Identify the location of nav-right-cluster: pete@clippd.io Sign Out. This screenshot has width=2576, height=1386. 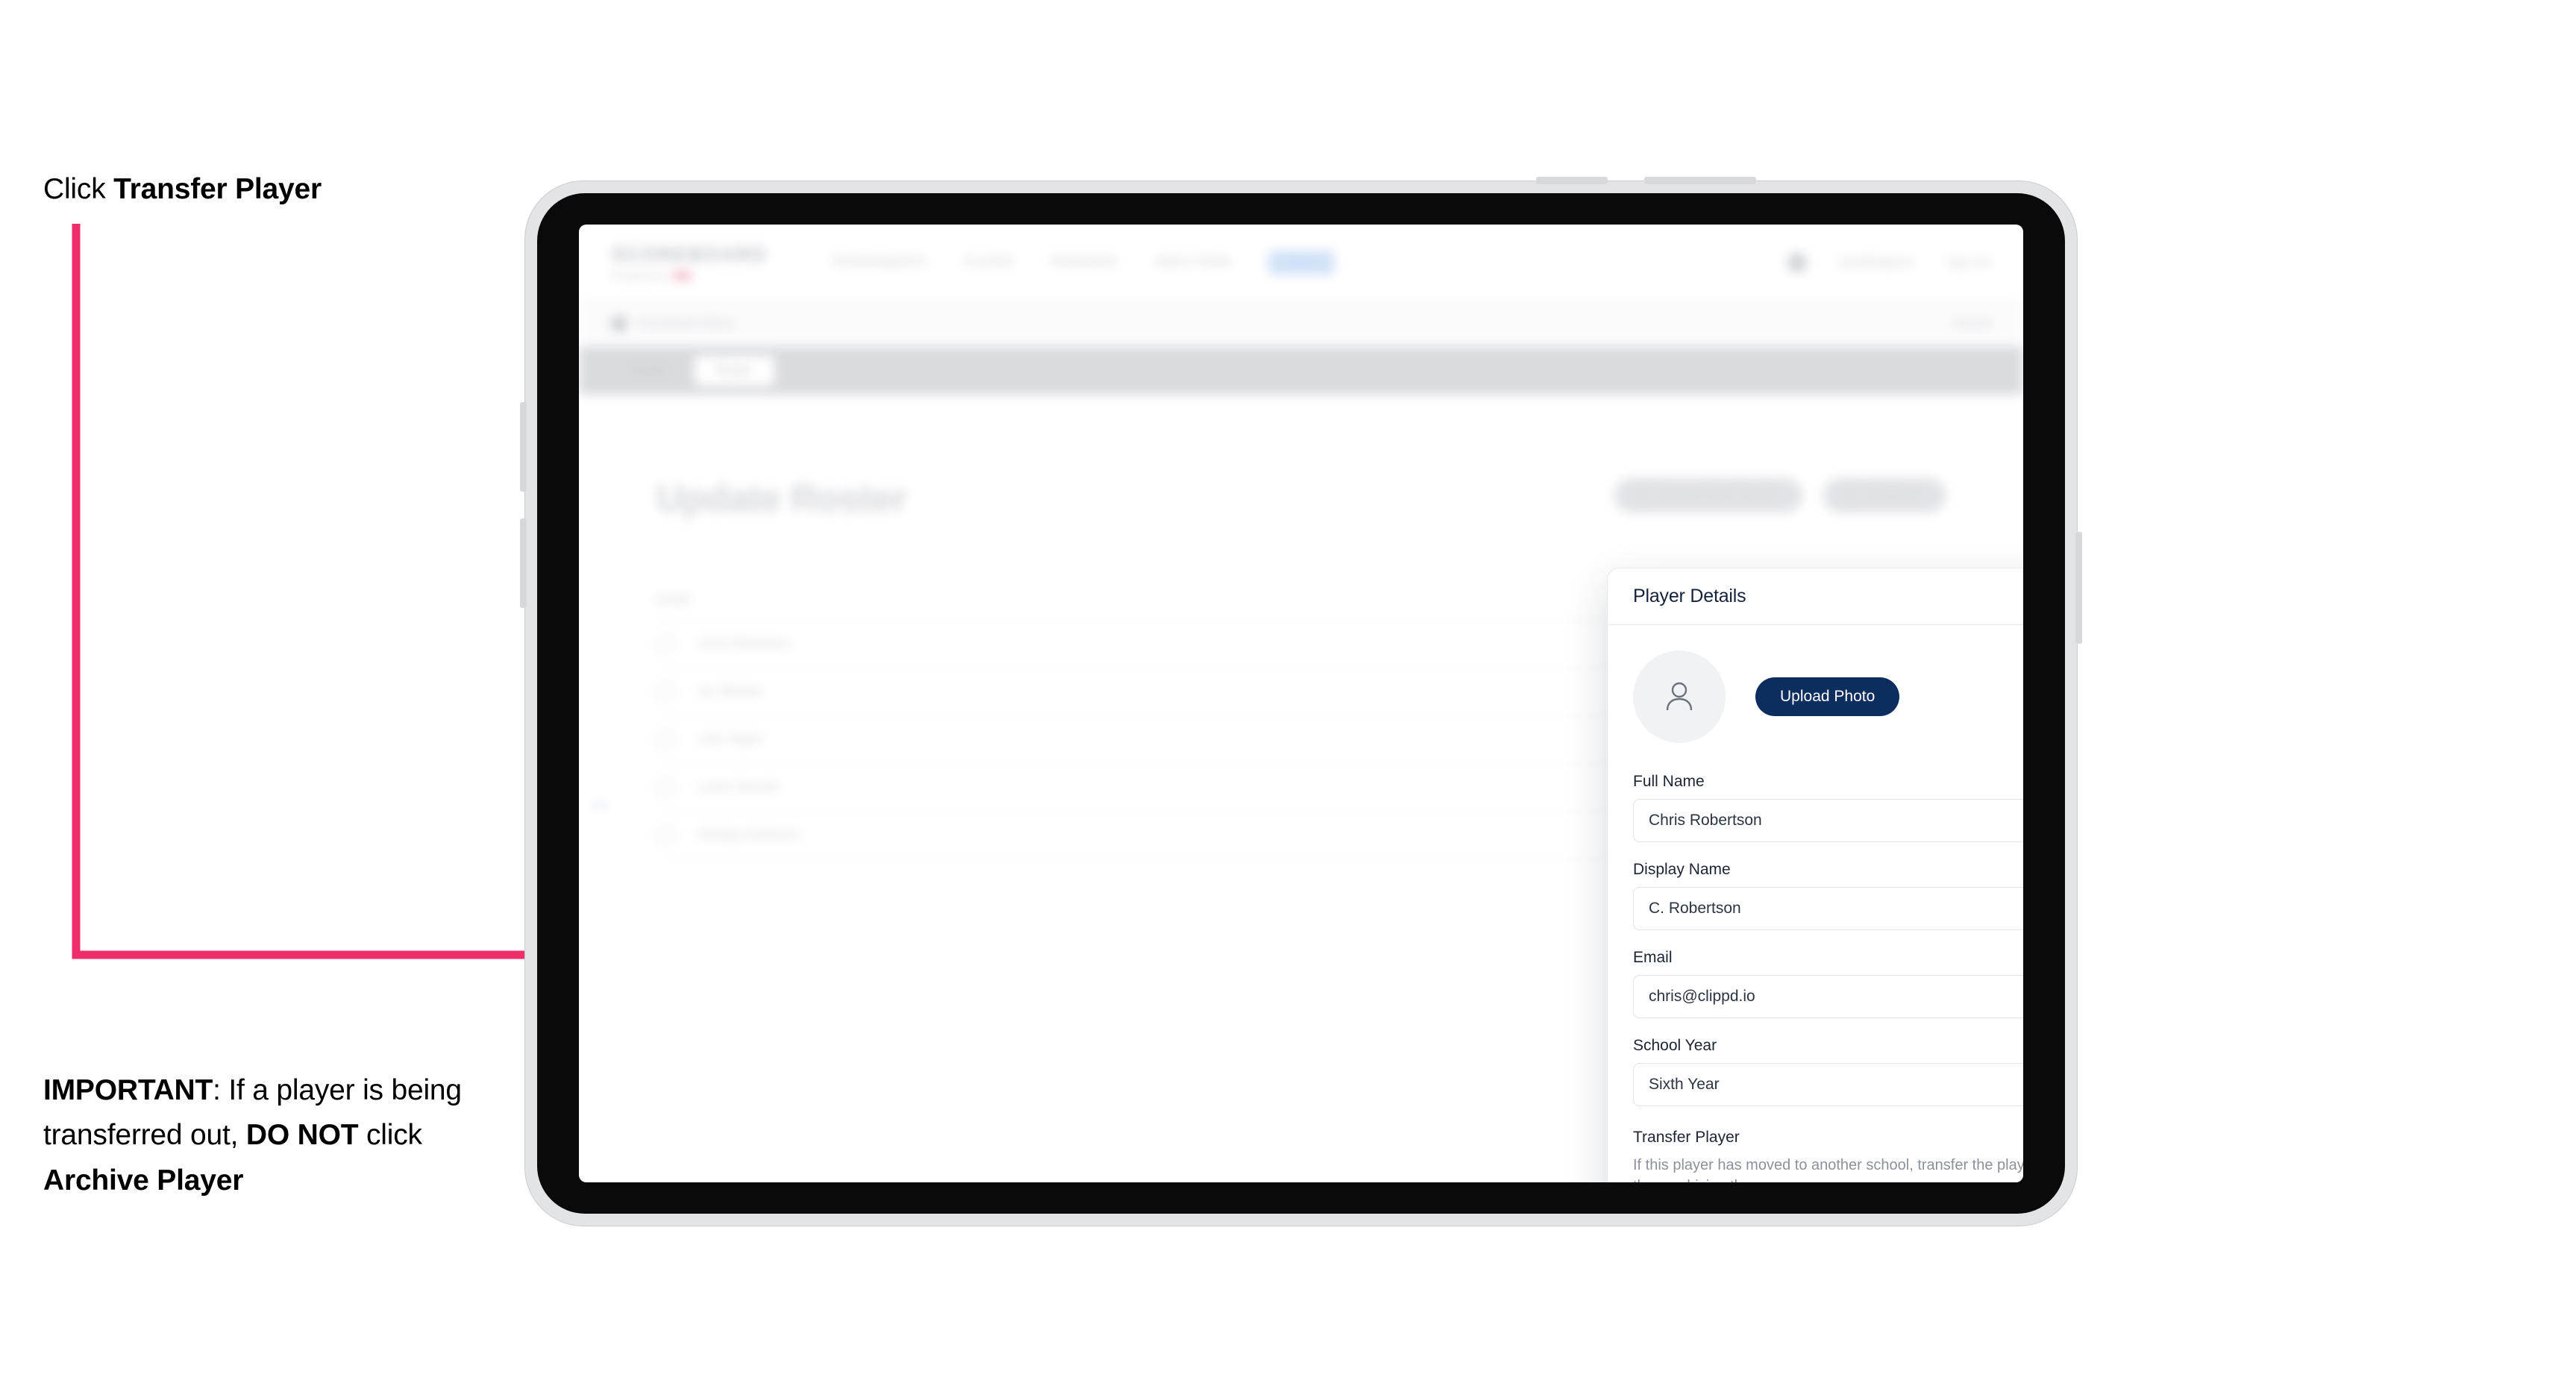
(1888, 262).